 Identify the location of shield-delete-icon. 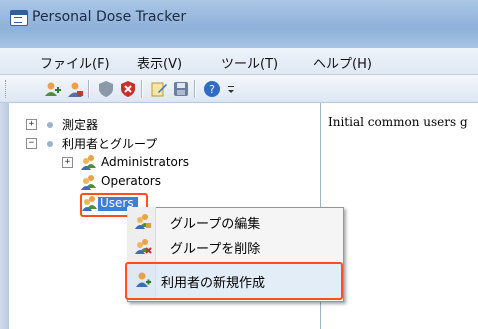
(128, 89).